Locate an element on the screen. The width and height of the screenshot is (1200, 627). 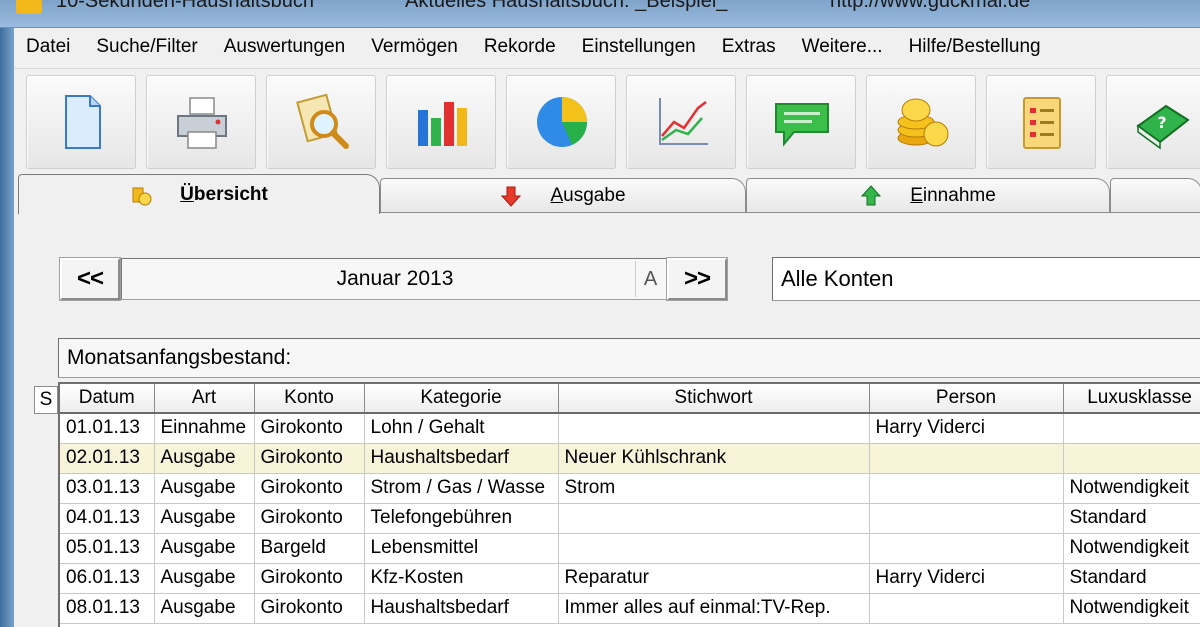
tab-bar: Übersicht Ausgabe Einnahme is located at coordinates (607, 194).